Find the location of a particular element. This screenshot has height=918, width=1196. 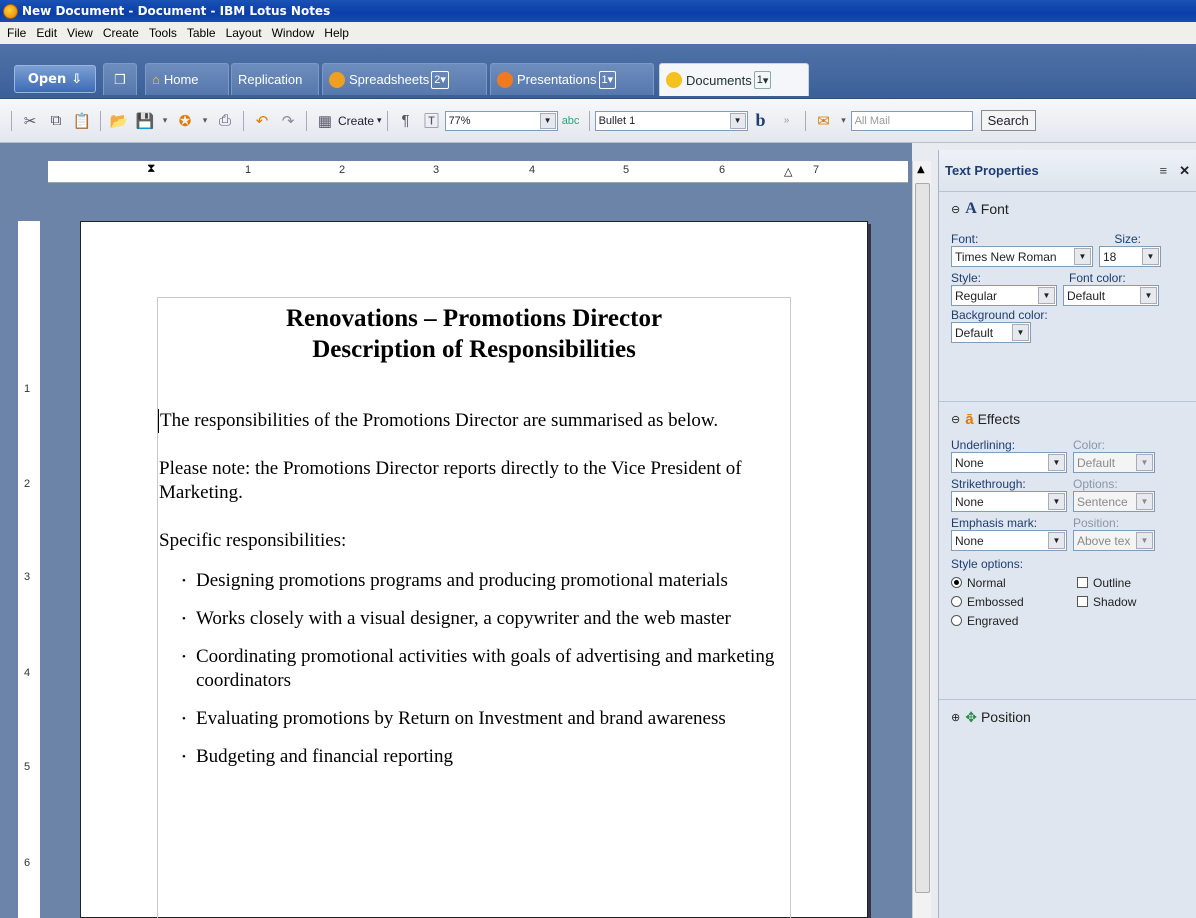

tab-presentations: Presentations 1 ▾ is located at coordinates (572, 79).